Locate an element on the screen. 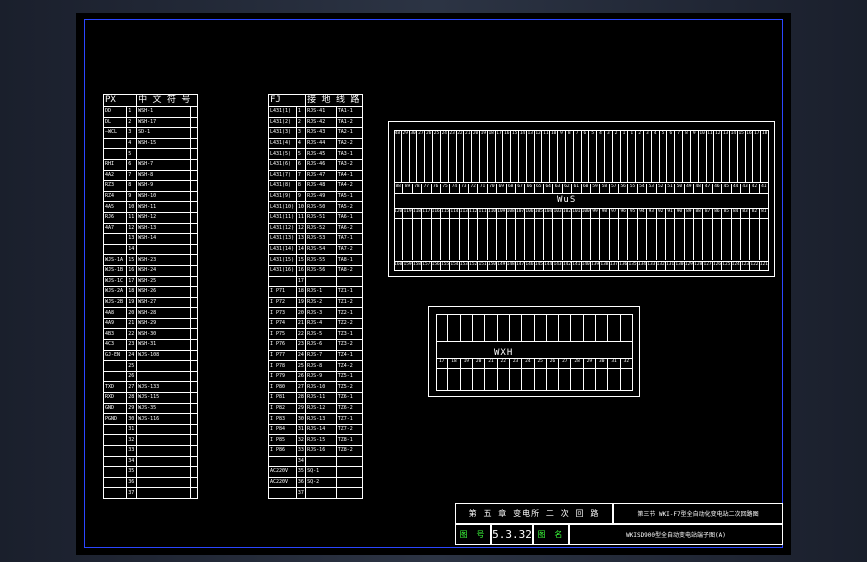 This screenshot has width=867, height=562. terminal-number-cell: 20 is located at coordinates (479, 363).